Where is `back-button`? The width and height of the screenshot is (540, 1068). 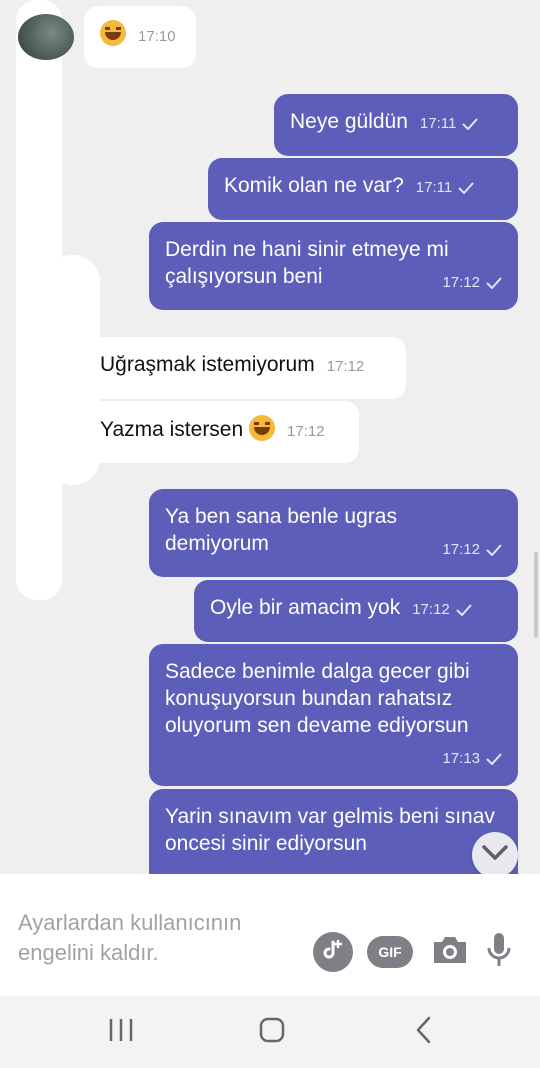 back-button is located at coordinates (424, 1032).